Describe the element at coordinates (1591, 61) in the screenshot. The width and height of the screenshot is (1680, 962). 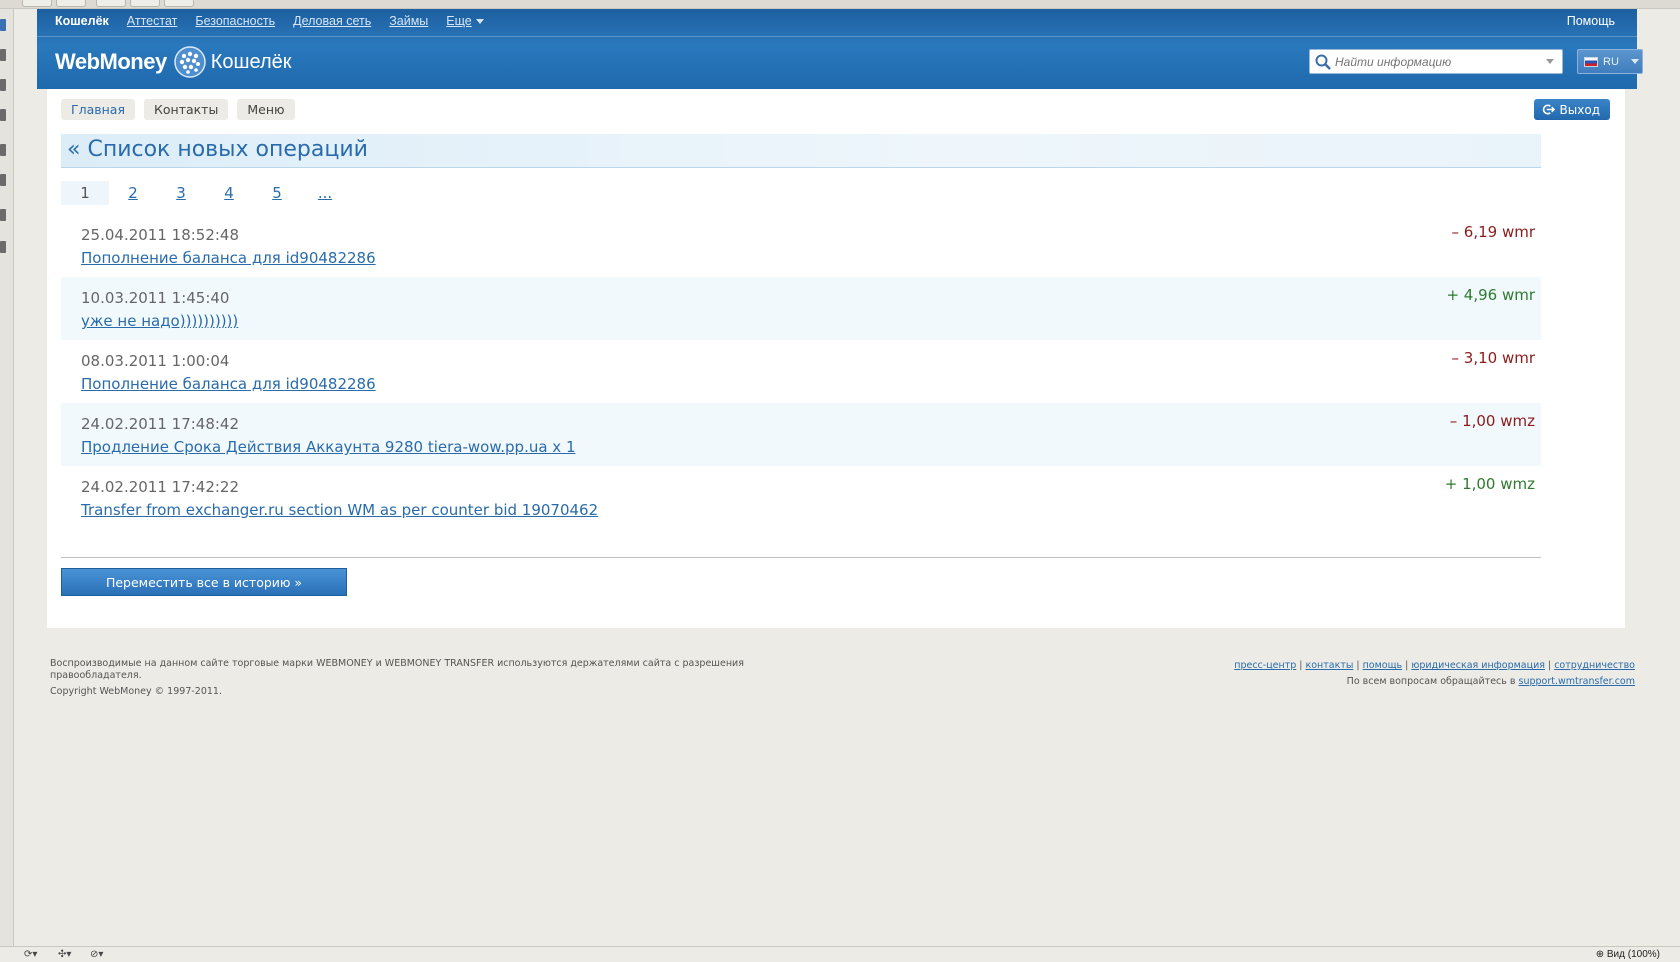
I see `russia-flag-icon` at that location.